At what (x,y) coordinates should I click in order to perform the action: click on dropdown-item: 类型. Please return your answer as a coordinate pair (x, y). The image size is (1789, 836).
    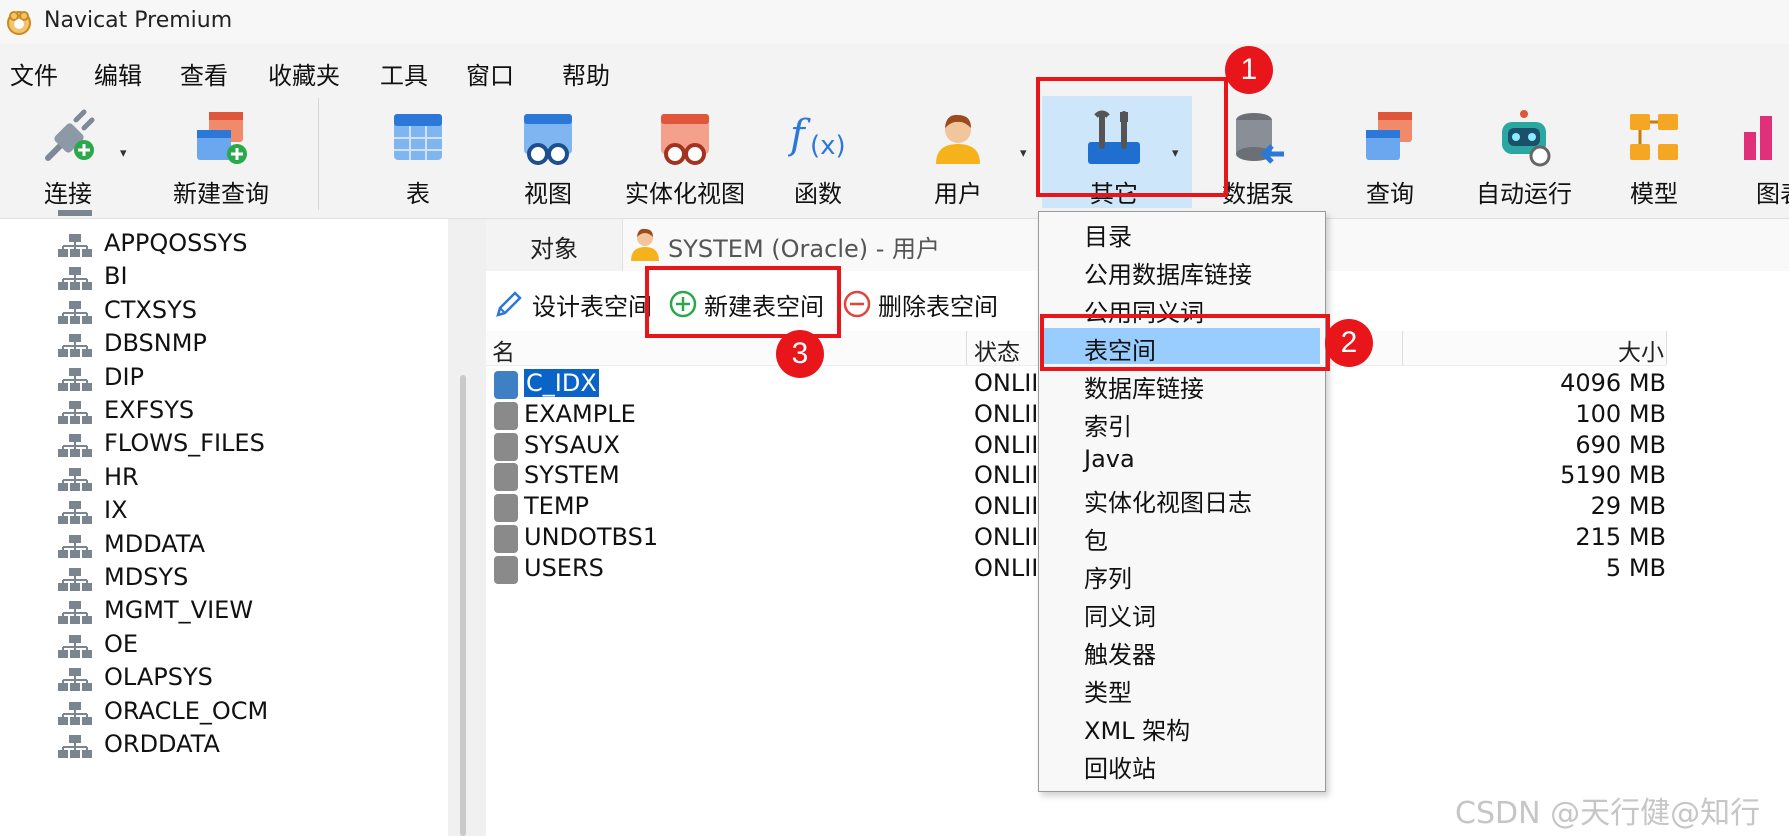
    Looking at the image, I should click on (1182, 688).